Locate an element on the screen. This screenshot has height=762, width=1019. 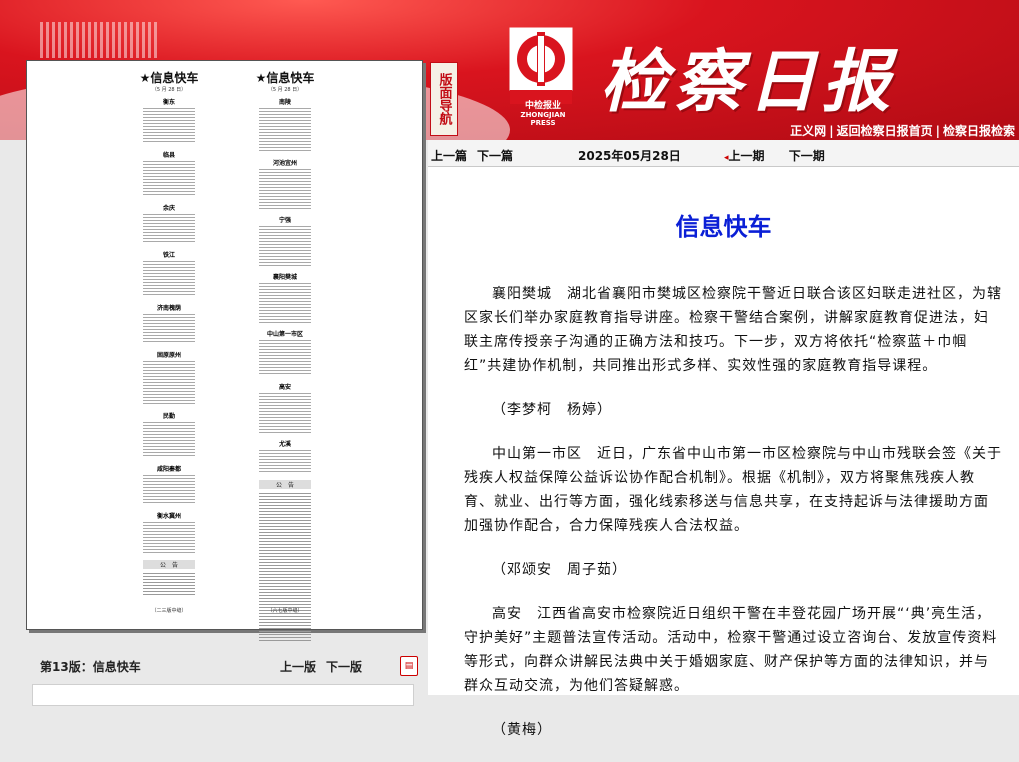
news-block-title: 咸阳秦都 is located at coordinates (168, 469).